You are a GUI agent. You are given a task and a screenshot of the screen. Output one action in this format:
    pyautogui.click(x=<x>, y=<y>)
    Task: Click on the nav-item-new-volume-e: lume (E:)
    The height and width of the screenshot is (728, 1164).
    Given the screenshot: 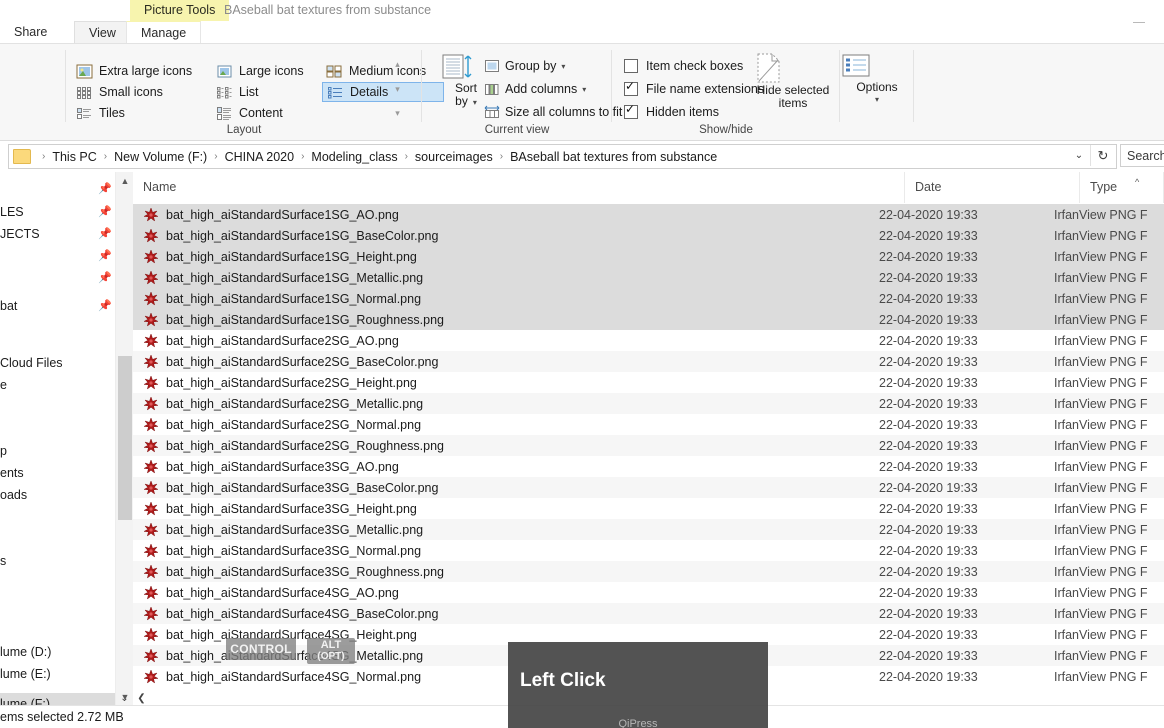 What is the action you would take?
    pyautogui.click(x=57, y=673)
    